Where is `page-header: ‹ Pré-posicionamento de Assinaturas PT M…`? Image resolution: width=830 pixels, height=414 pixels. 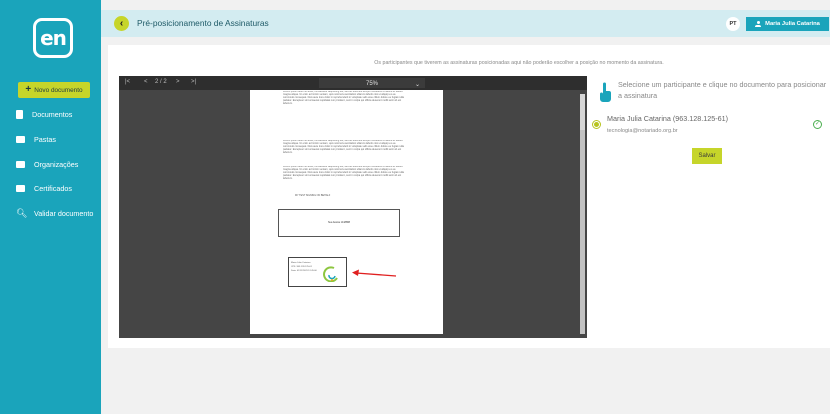 page-header: ‹ Pré-posicionamento de Assinaturas PT M… is located at coordinates (465, 23).